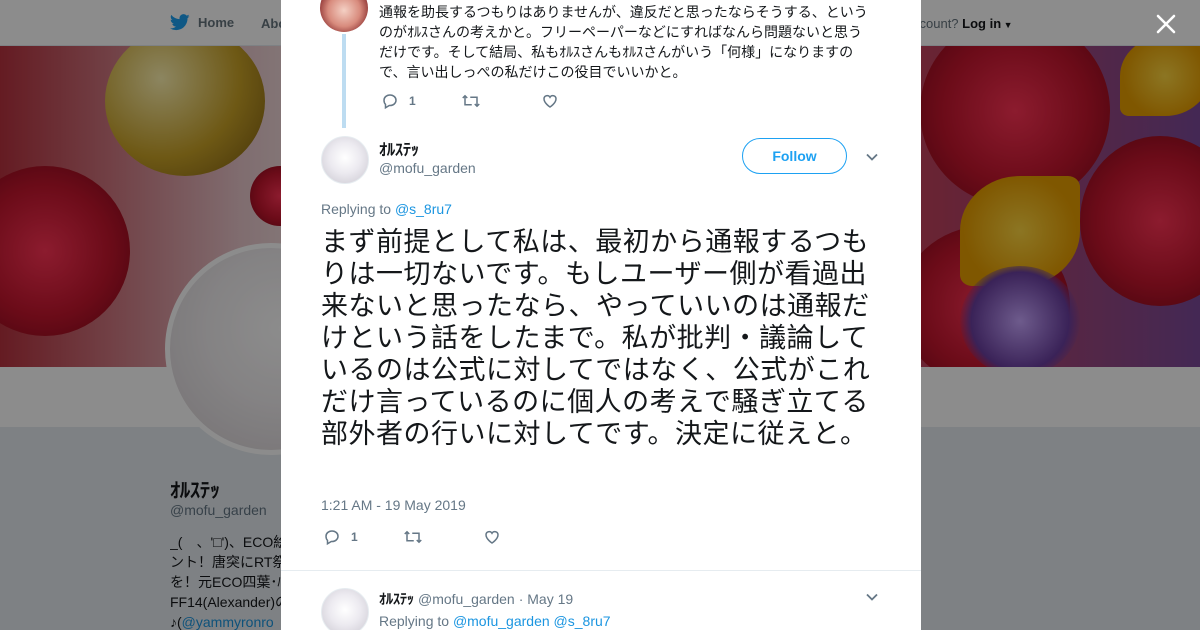 This screenshot has width=1200, height=630. Describe the element at coordinates (393, 505) in the screenshot. I see `tweet-timestamp: 1:21 AM - 19 May 2019` at that location.